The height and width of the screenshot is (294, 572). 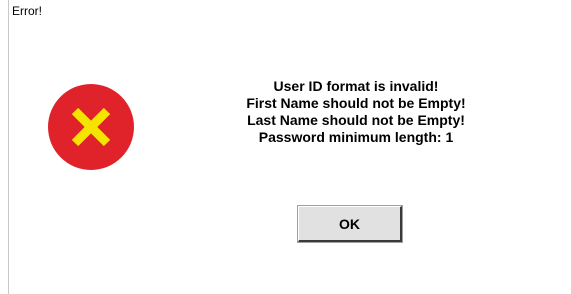 I want to click on error-message-line: User ID format is invalid!, so click(x=356, y=86).